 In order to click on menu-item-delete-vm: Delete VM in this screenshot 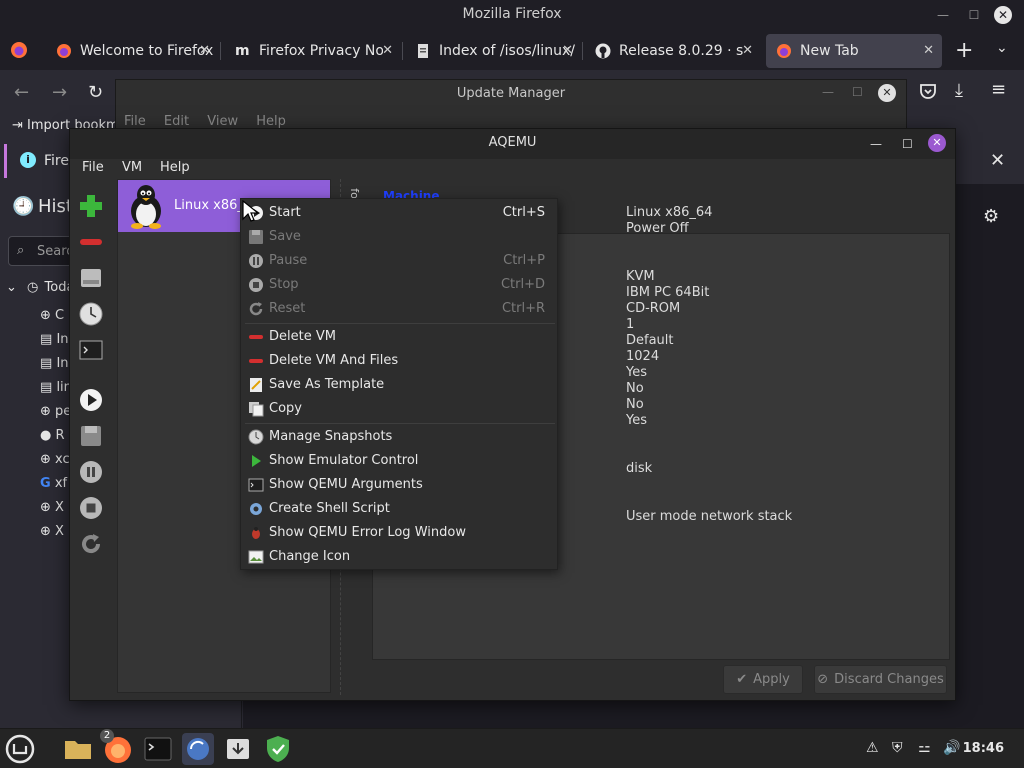, I will do `click(400, 337)`.